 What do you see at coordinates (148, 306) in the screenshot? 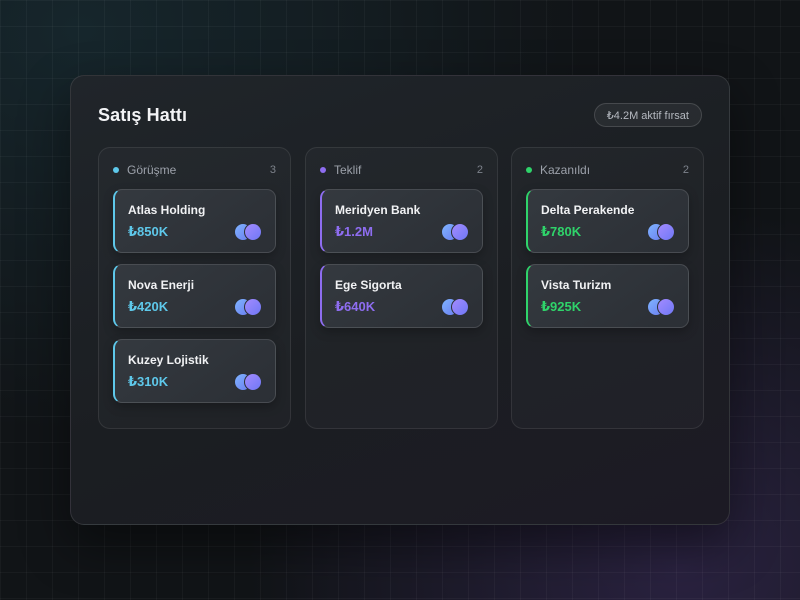
I see `deal-amount: ₺420K` at bounding box center [148, 306].